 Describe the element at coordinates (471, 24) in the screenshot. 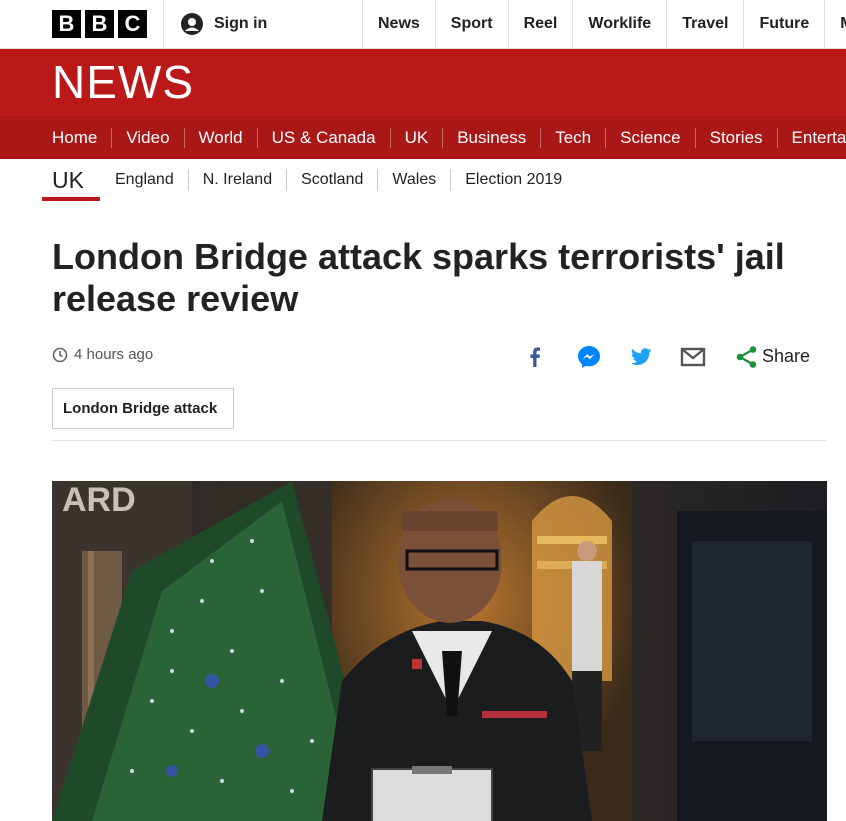

I see `topnav-sport: Sport` at that location.